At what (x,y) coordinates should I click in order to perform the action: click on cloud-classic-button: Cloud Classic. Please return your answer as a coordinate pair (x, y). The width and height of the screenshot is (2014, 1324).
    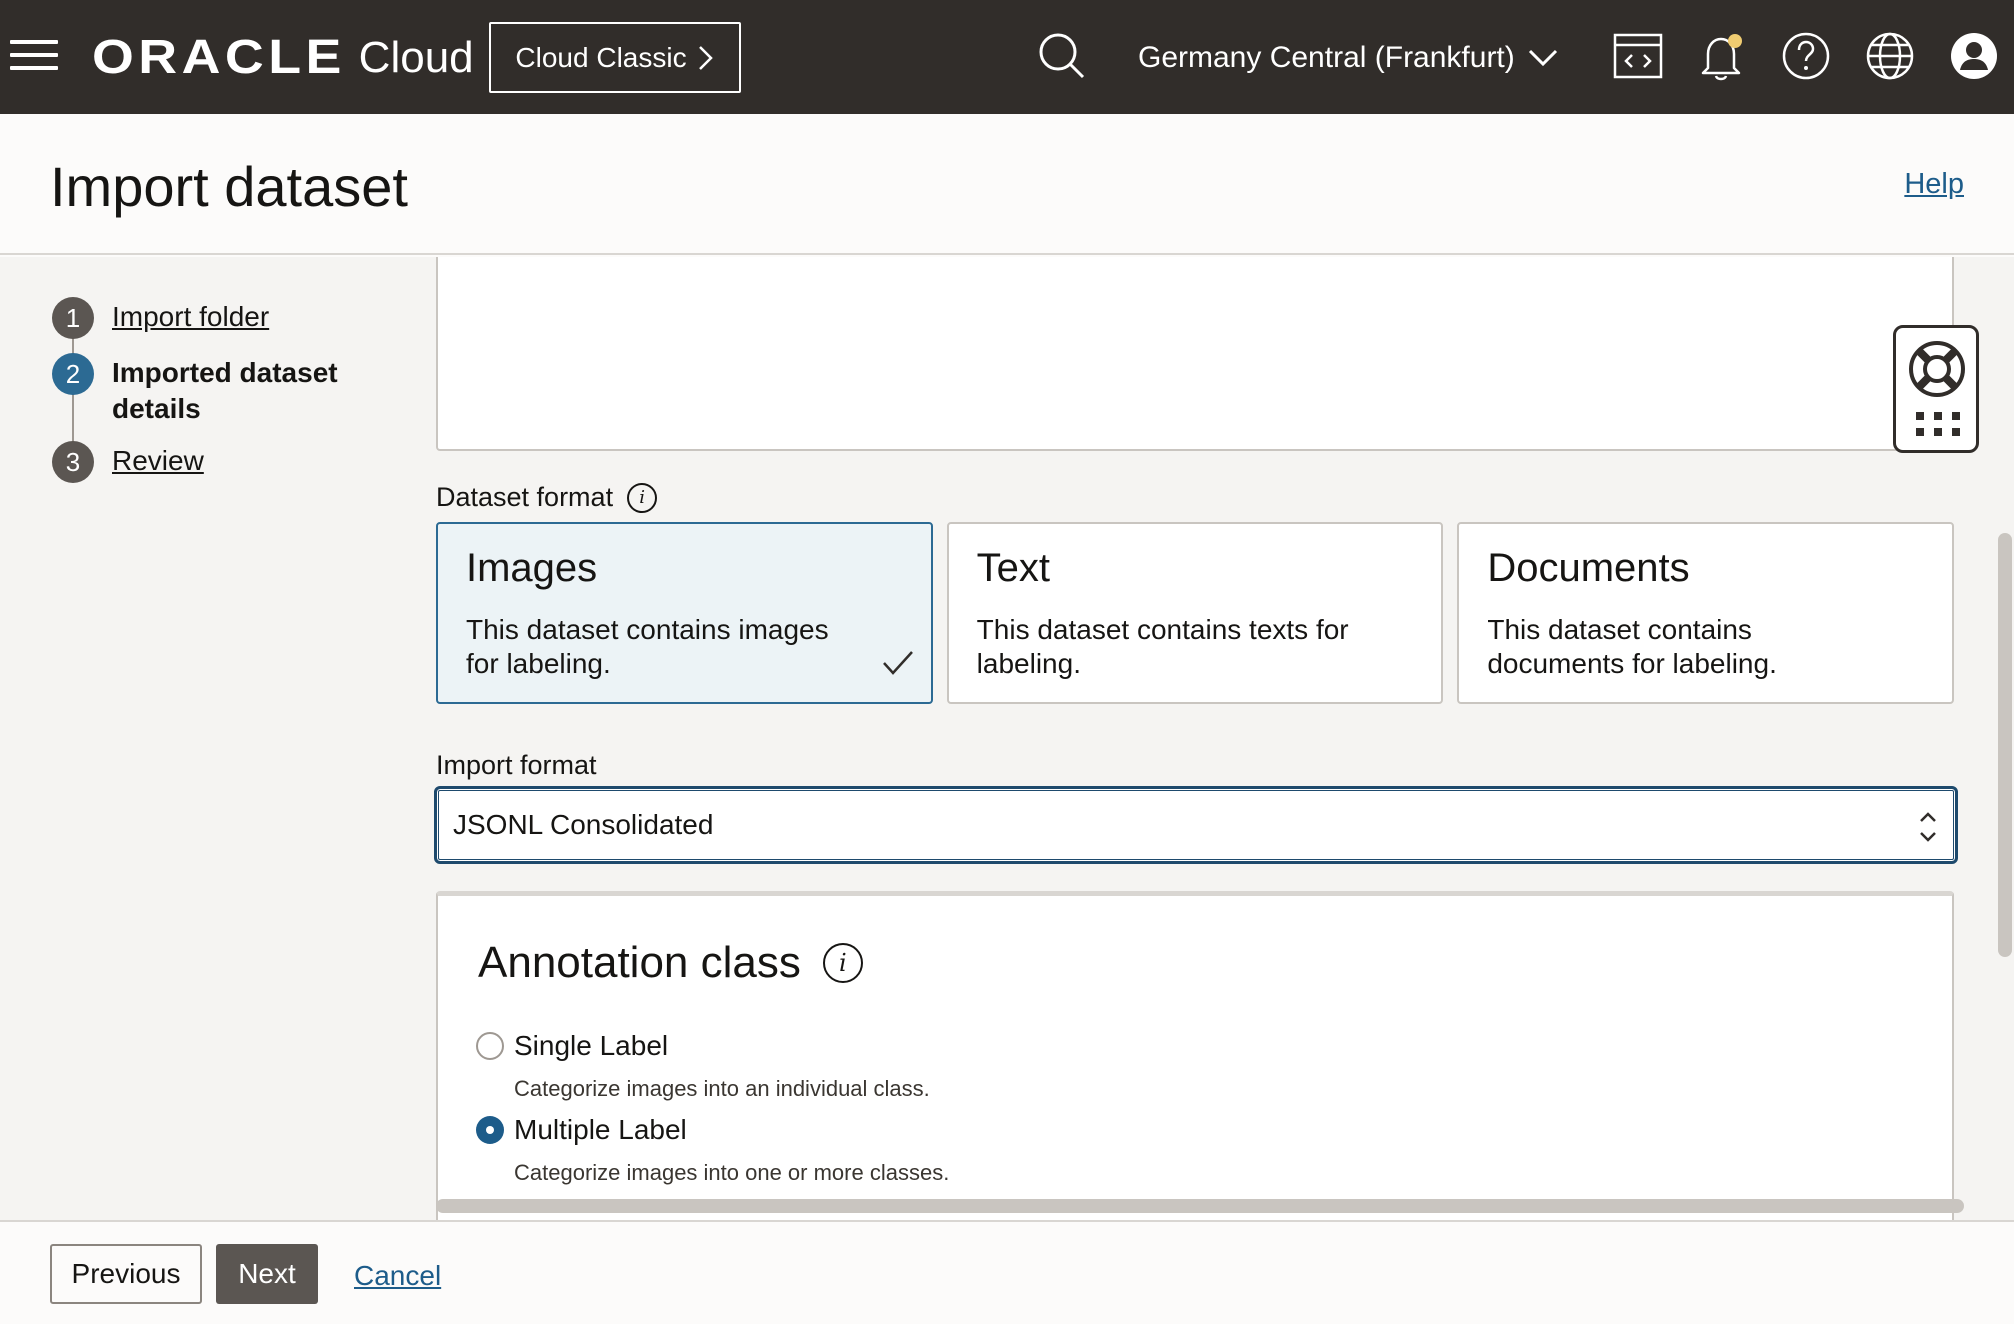
    Looking at the image, I should click on (615, 57).